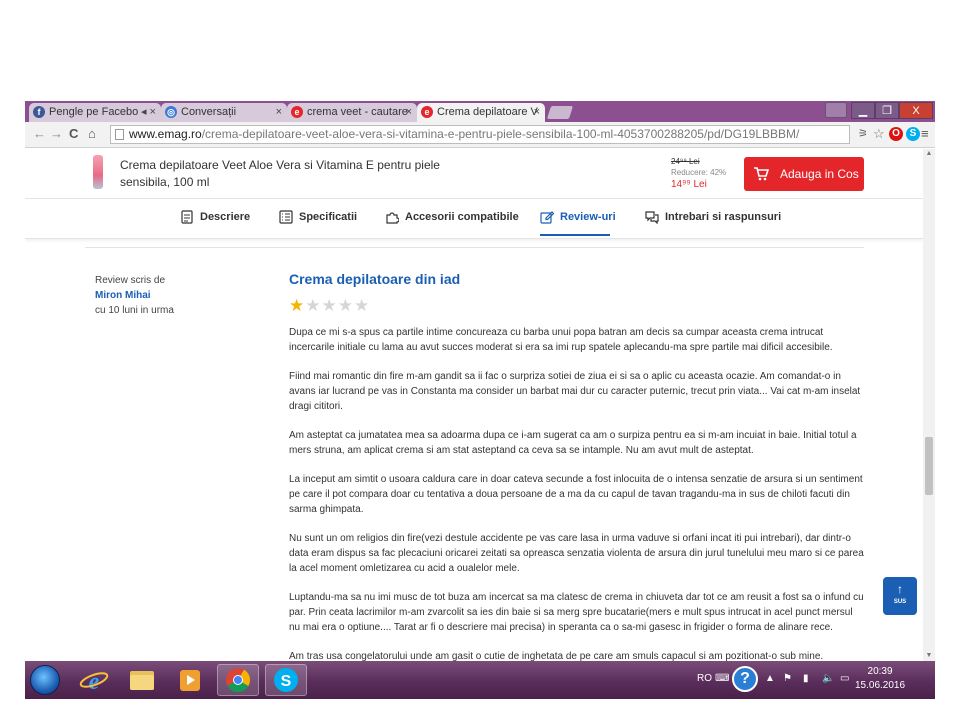 The image size is (960, 720). Describe the element at coordinates (929, 405) in the screenshot. I see `page-scrollbar: ▲ ▼` at that location.